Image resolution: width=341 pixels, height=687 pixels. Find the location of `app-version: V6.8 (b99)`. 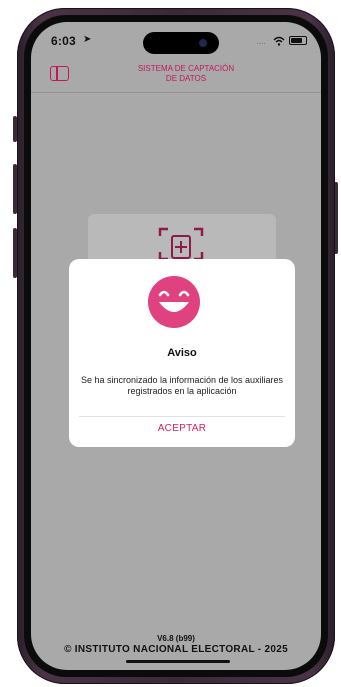

app-version: V6.8 (b99) is located at coordinates (176, 638).